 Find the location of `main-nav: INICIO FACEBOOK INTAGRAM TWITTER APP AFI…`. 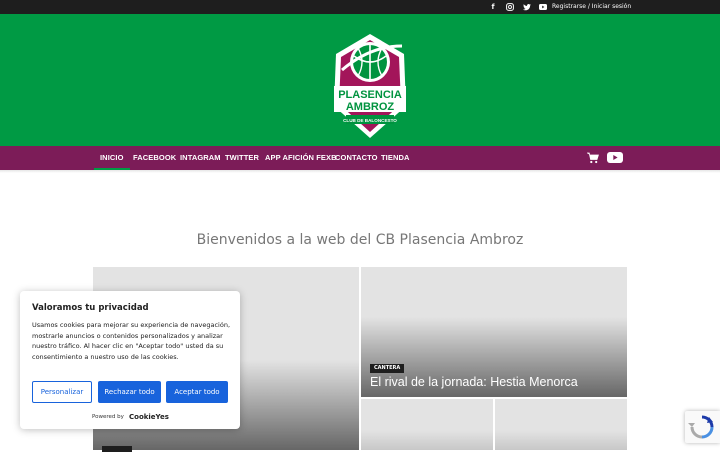

main-nav: INICIO FACEBOOK INTAGRAM TWITTER APP AFI… is located at coordinates (360, 158).